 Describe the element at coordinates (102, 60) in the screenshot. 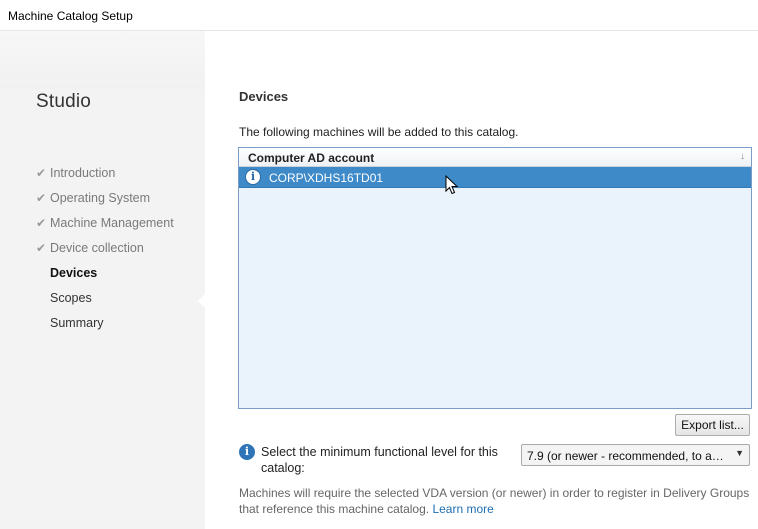

I see `sidebar-header-band` at that location.